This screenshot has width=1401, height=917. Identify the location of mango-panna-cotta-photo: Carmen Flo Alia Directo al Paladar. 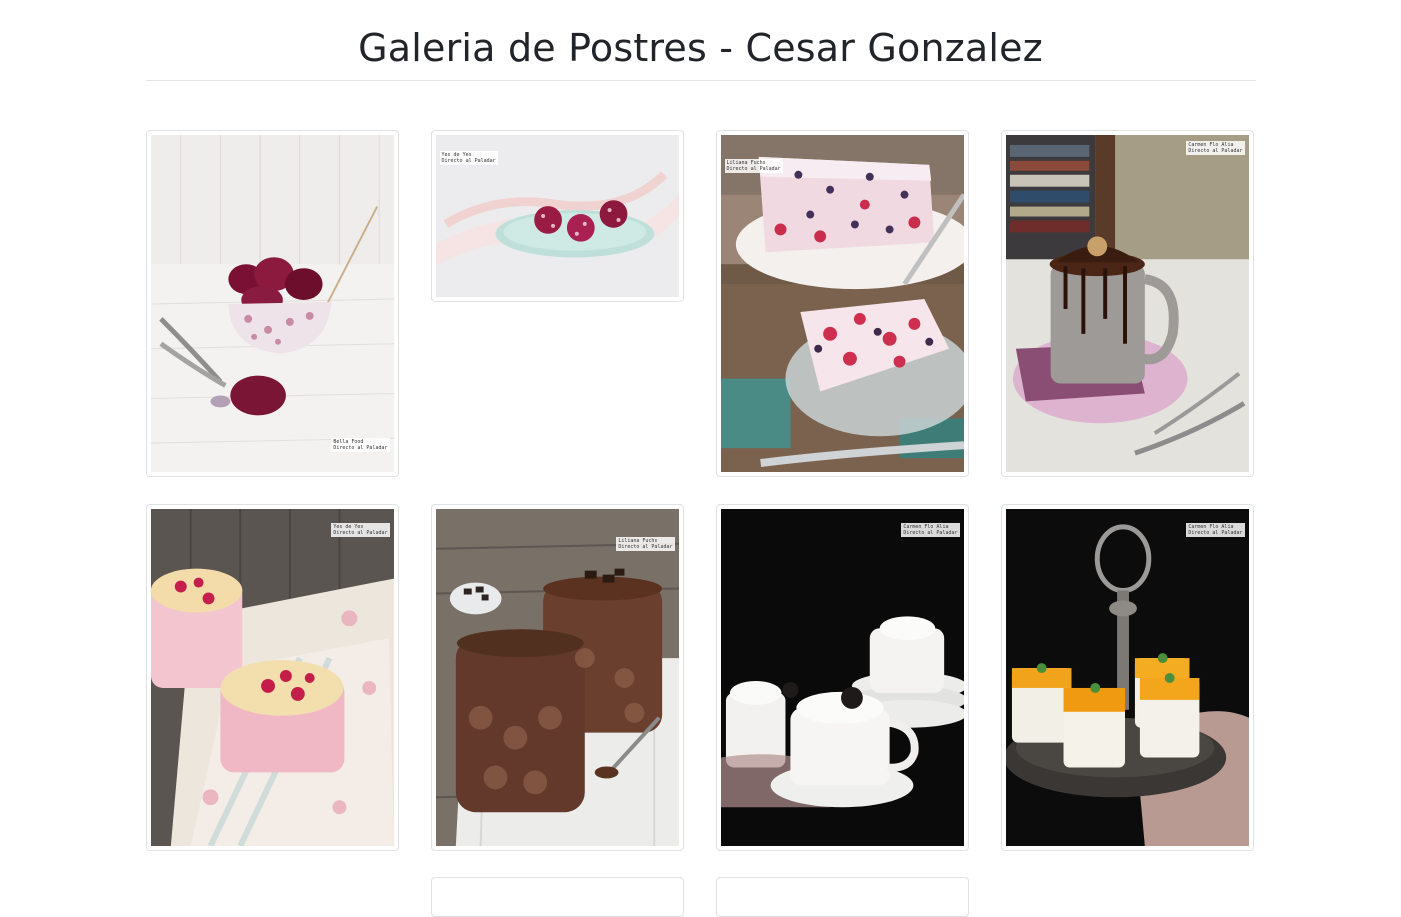
(1127, 677).